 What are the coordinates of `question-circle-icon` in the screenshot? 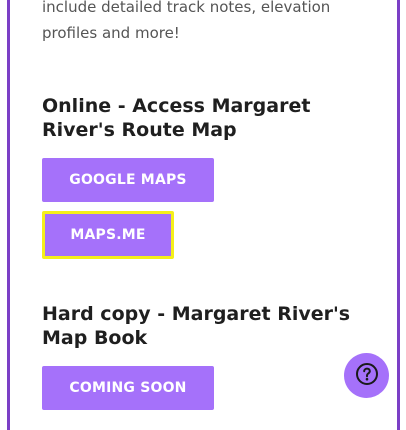 It's located at (367, 376).